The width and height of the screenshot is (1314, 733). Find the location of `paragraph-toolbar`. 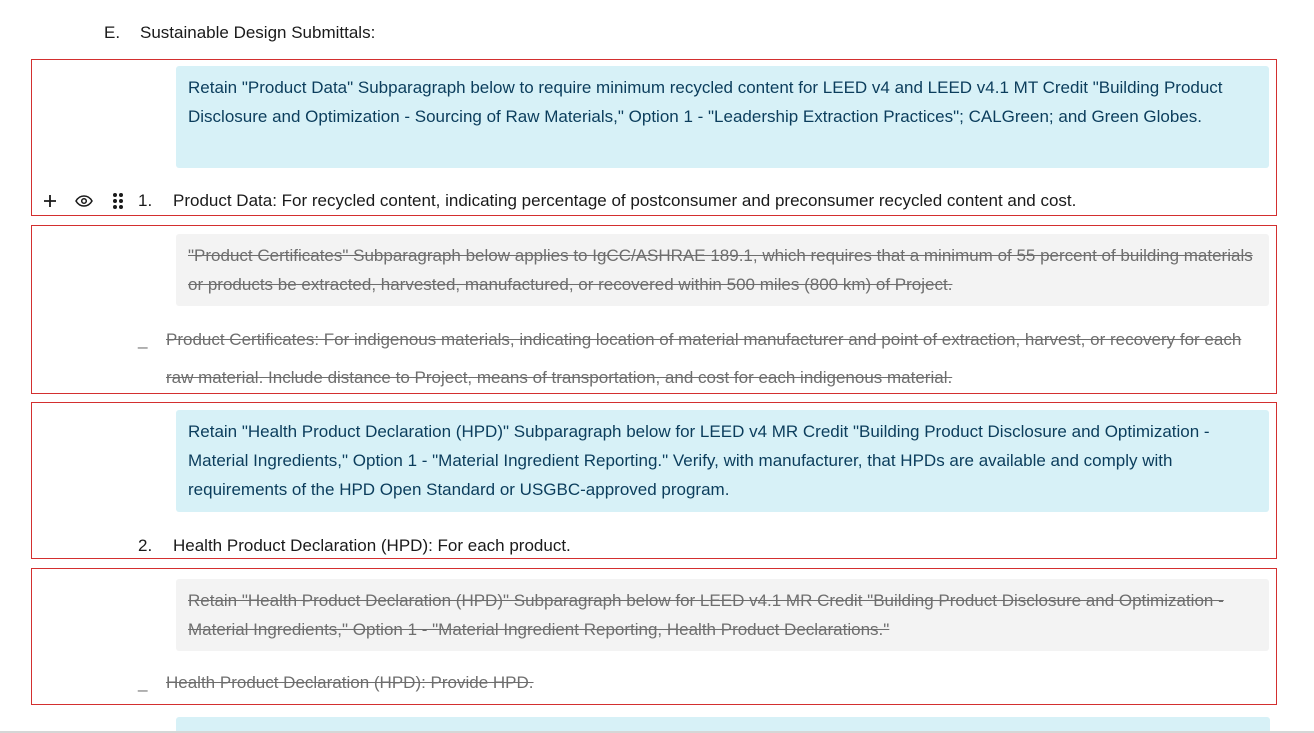

paragraph-toolbar is located at coordinates (84, 200).